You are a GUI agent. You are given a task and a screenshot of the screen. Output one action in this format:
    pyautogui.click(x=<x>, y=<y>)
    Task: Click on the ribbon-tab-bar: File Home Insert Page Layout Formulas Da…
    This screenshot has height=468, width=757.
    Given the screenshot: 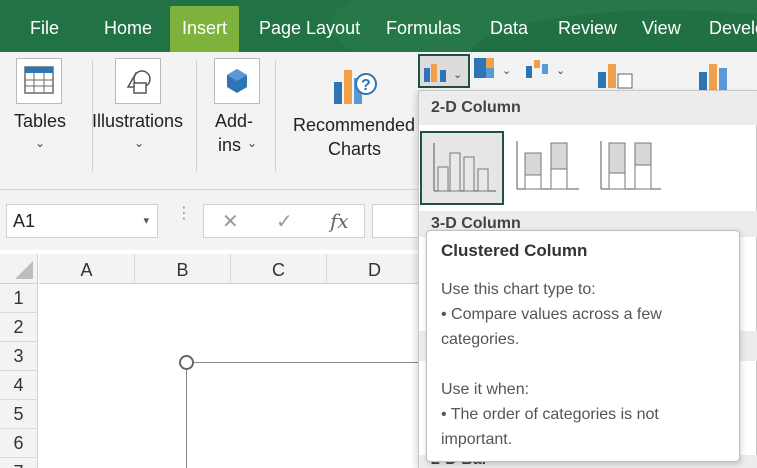 What is the action you would take?
    pyautogui.click(x=378, y=26)
    